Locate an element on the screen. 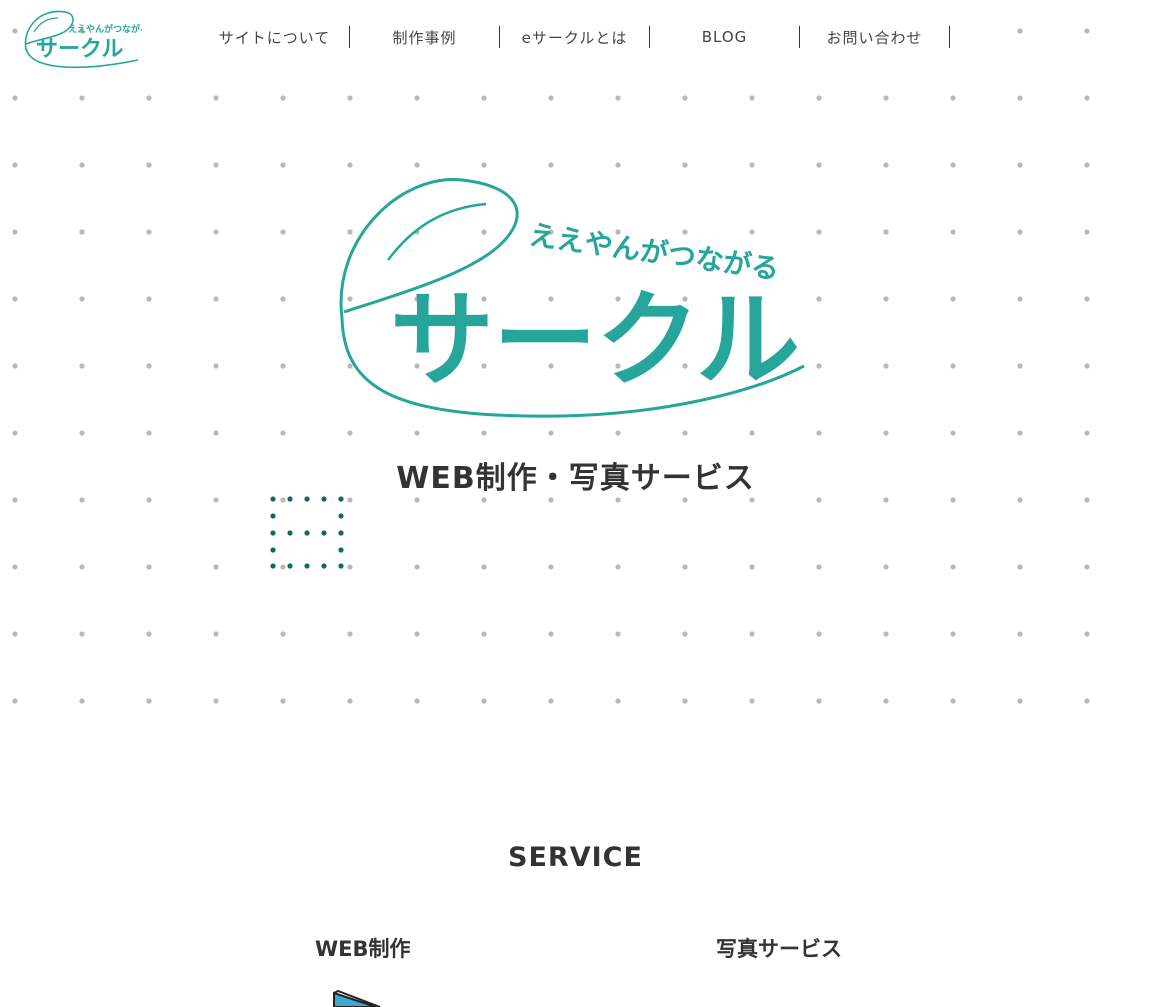 The width and height of the screenshot is (1151, 1007). site-logo-tagline: ええやんがつながる is located at coordinates (105, 29).